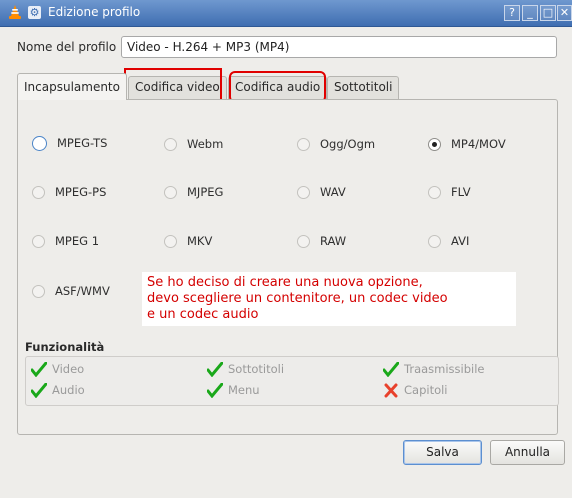 The image size is (572, 498). I want to click on feature-label: Audio, so click(68, 390).